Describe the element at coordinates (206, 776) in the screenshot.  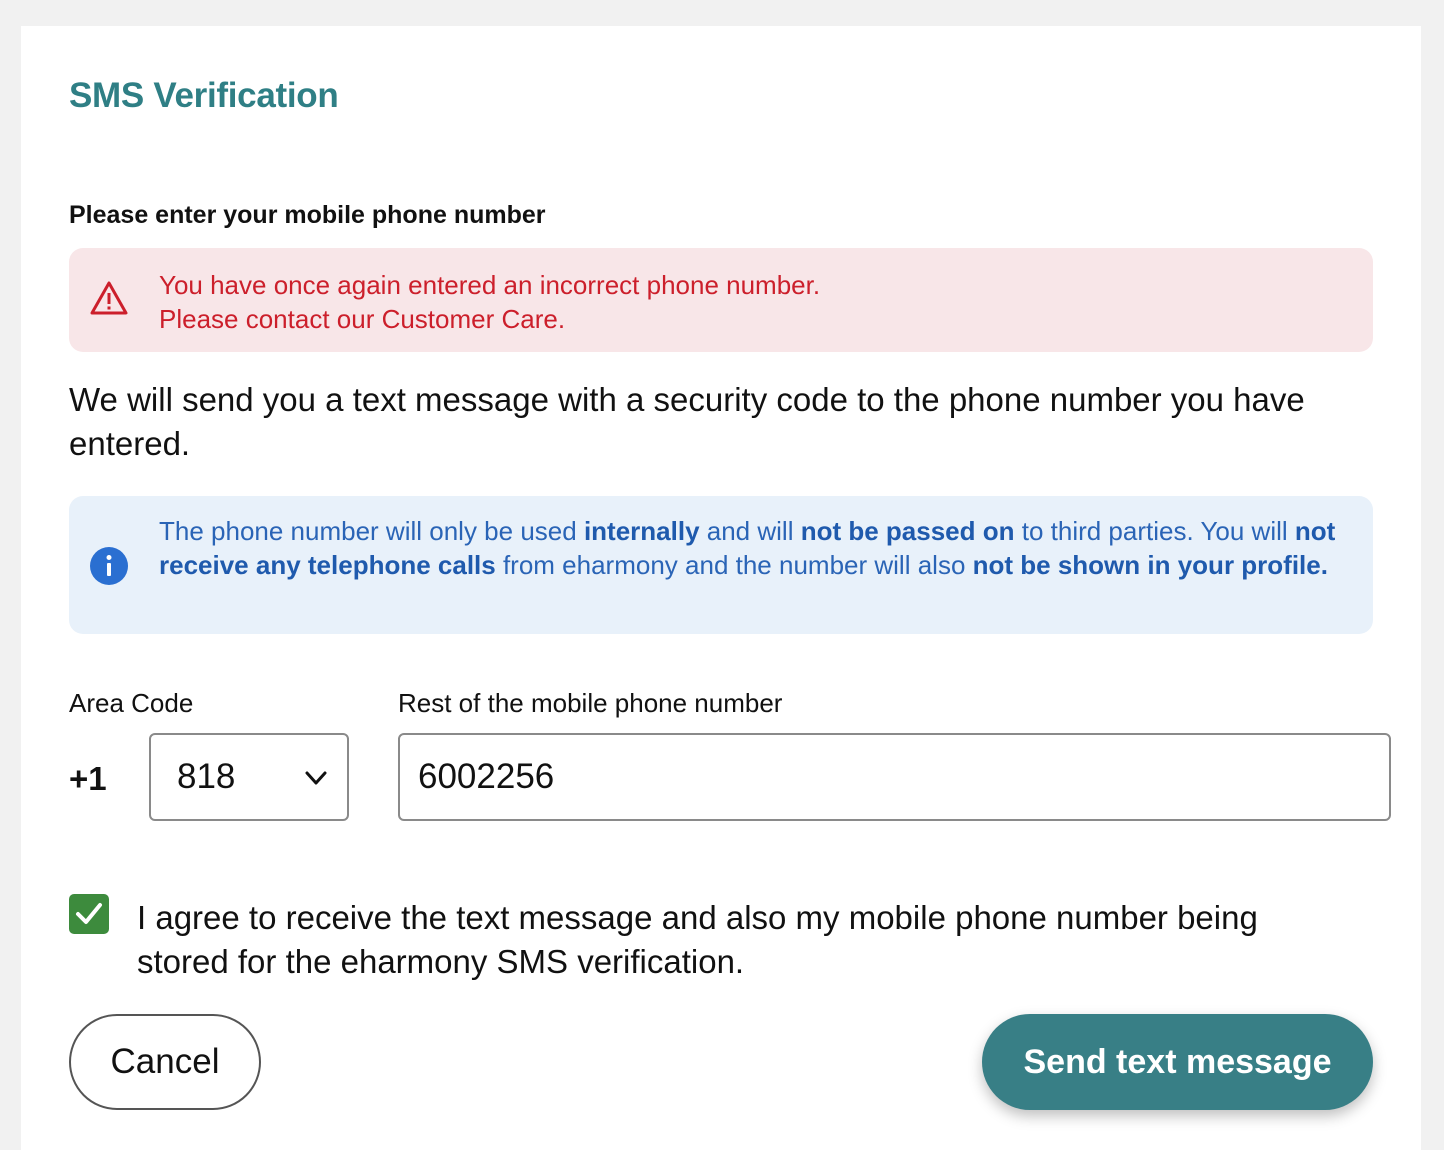
I see `area-code-value: 818` at that location.